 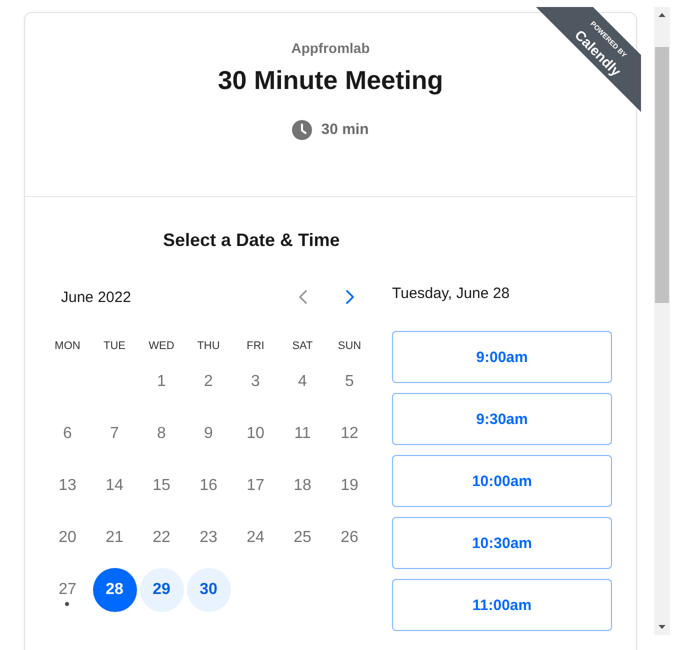 I want to click on day-number: 11, so click(x=302, y=434).